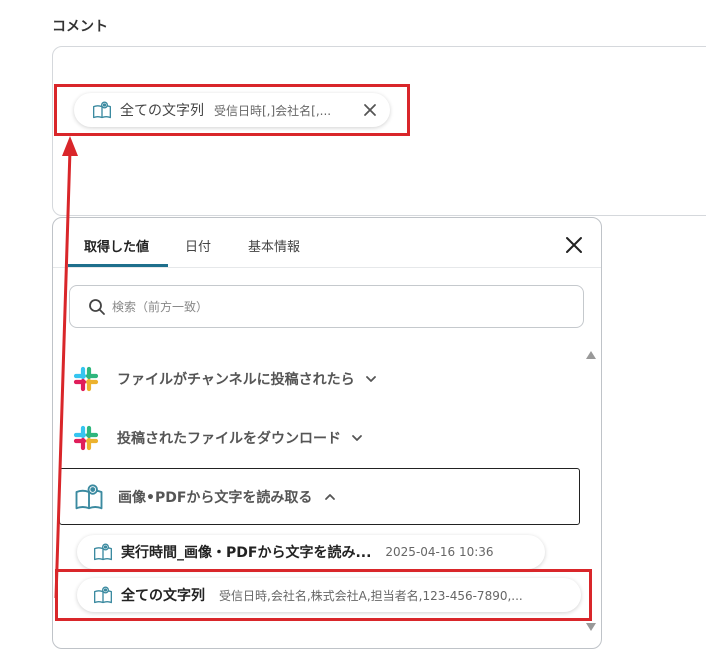  I want to click on result-chip-execution-time: 実行時間_画像・PDFから文字を読み... 2025-04-16 10:36, so click(311, 552).